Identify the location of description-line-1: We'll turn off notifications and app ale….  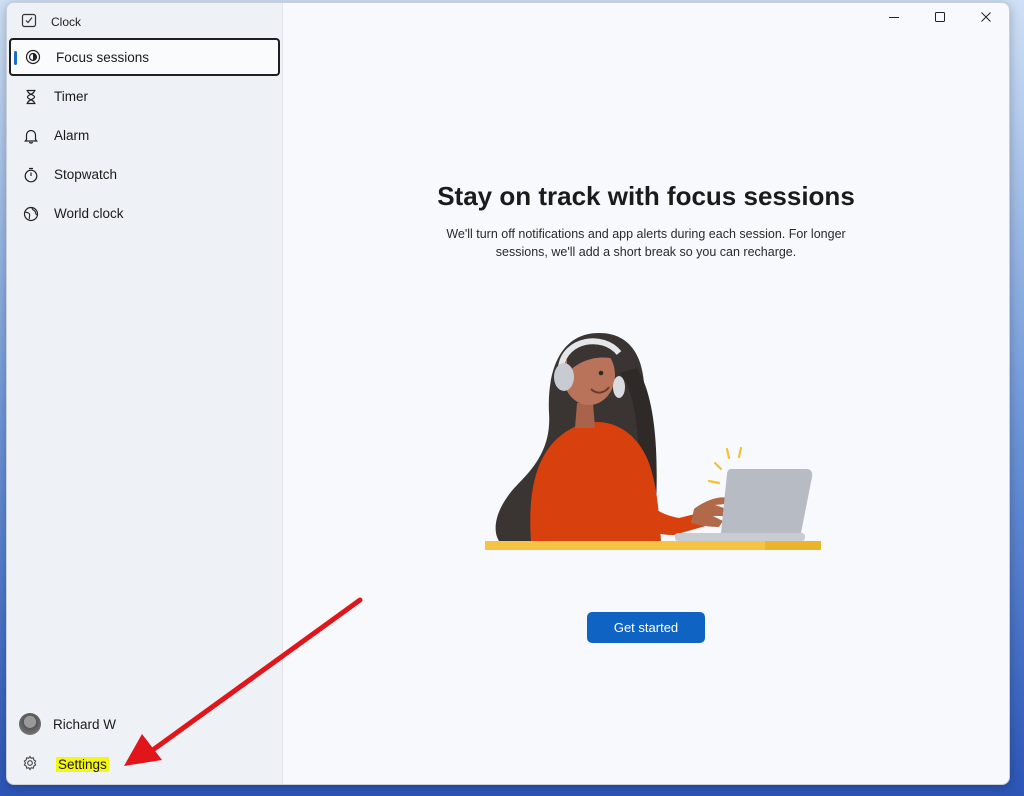
(646, 234).